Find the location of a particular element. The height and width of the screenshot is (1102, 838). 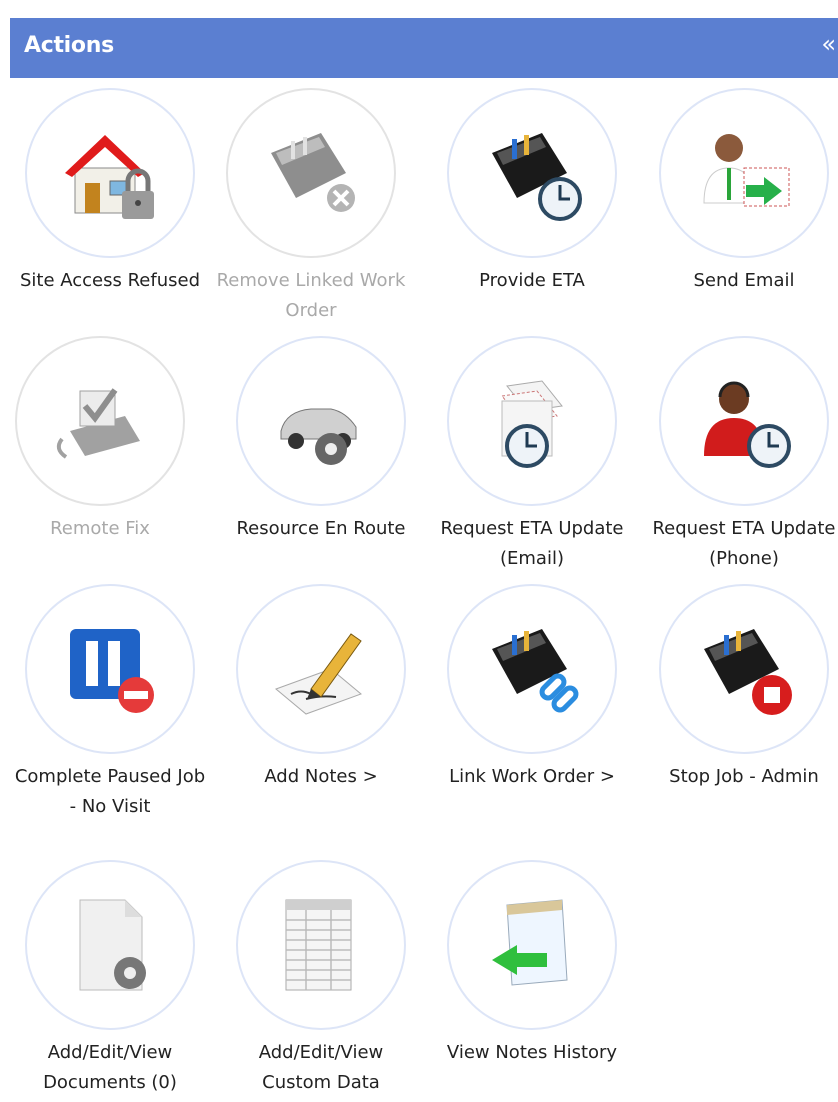

actions-panel-header: Actions « is located at coordinates (424, 48).